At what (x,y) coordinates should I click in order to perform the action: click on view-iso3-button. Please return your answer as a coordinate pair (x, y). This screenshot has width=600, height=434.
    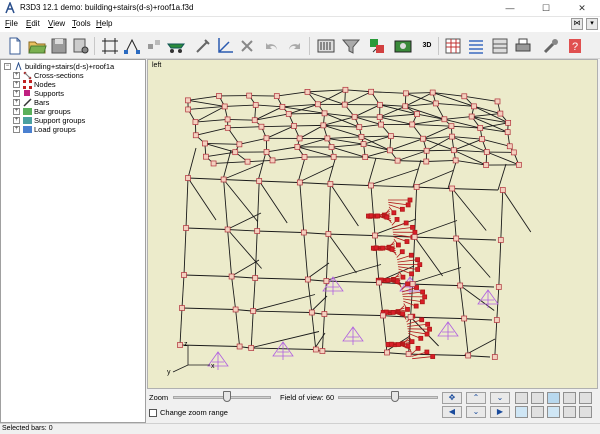
    Looking at the image, I should click on (553, 412).